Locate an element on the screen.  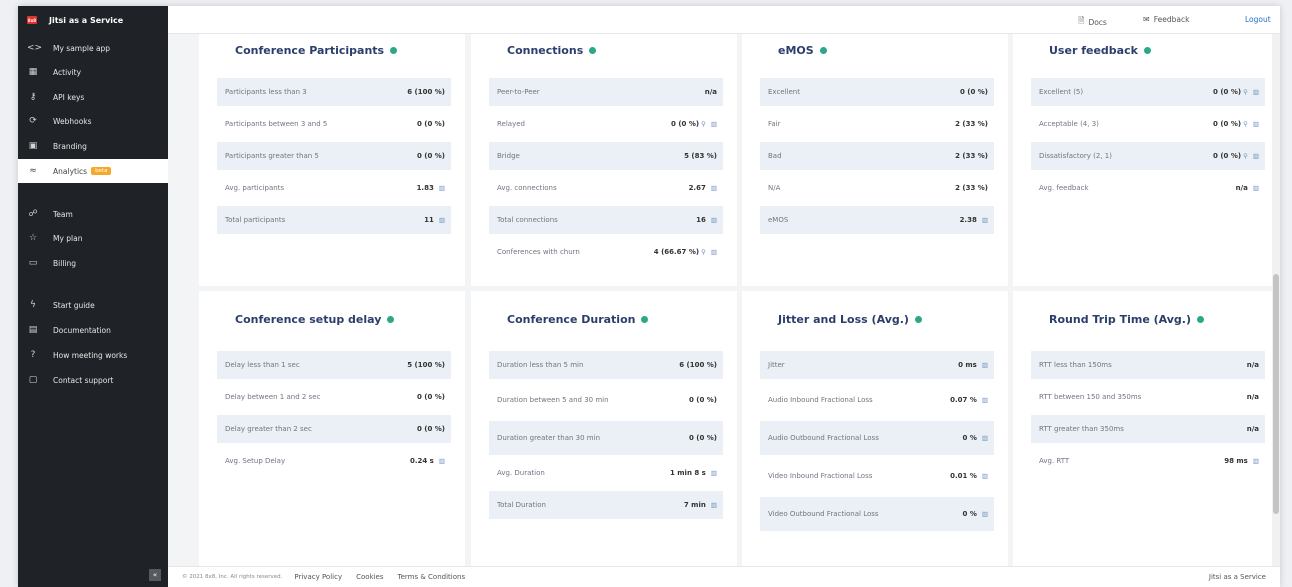
metric-value: 0 % is located at coordinates (969, 438).